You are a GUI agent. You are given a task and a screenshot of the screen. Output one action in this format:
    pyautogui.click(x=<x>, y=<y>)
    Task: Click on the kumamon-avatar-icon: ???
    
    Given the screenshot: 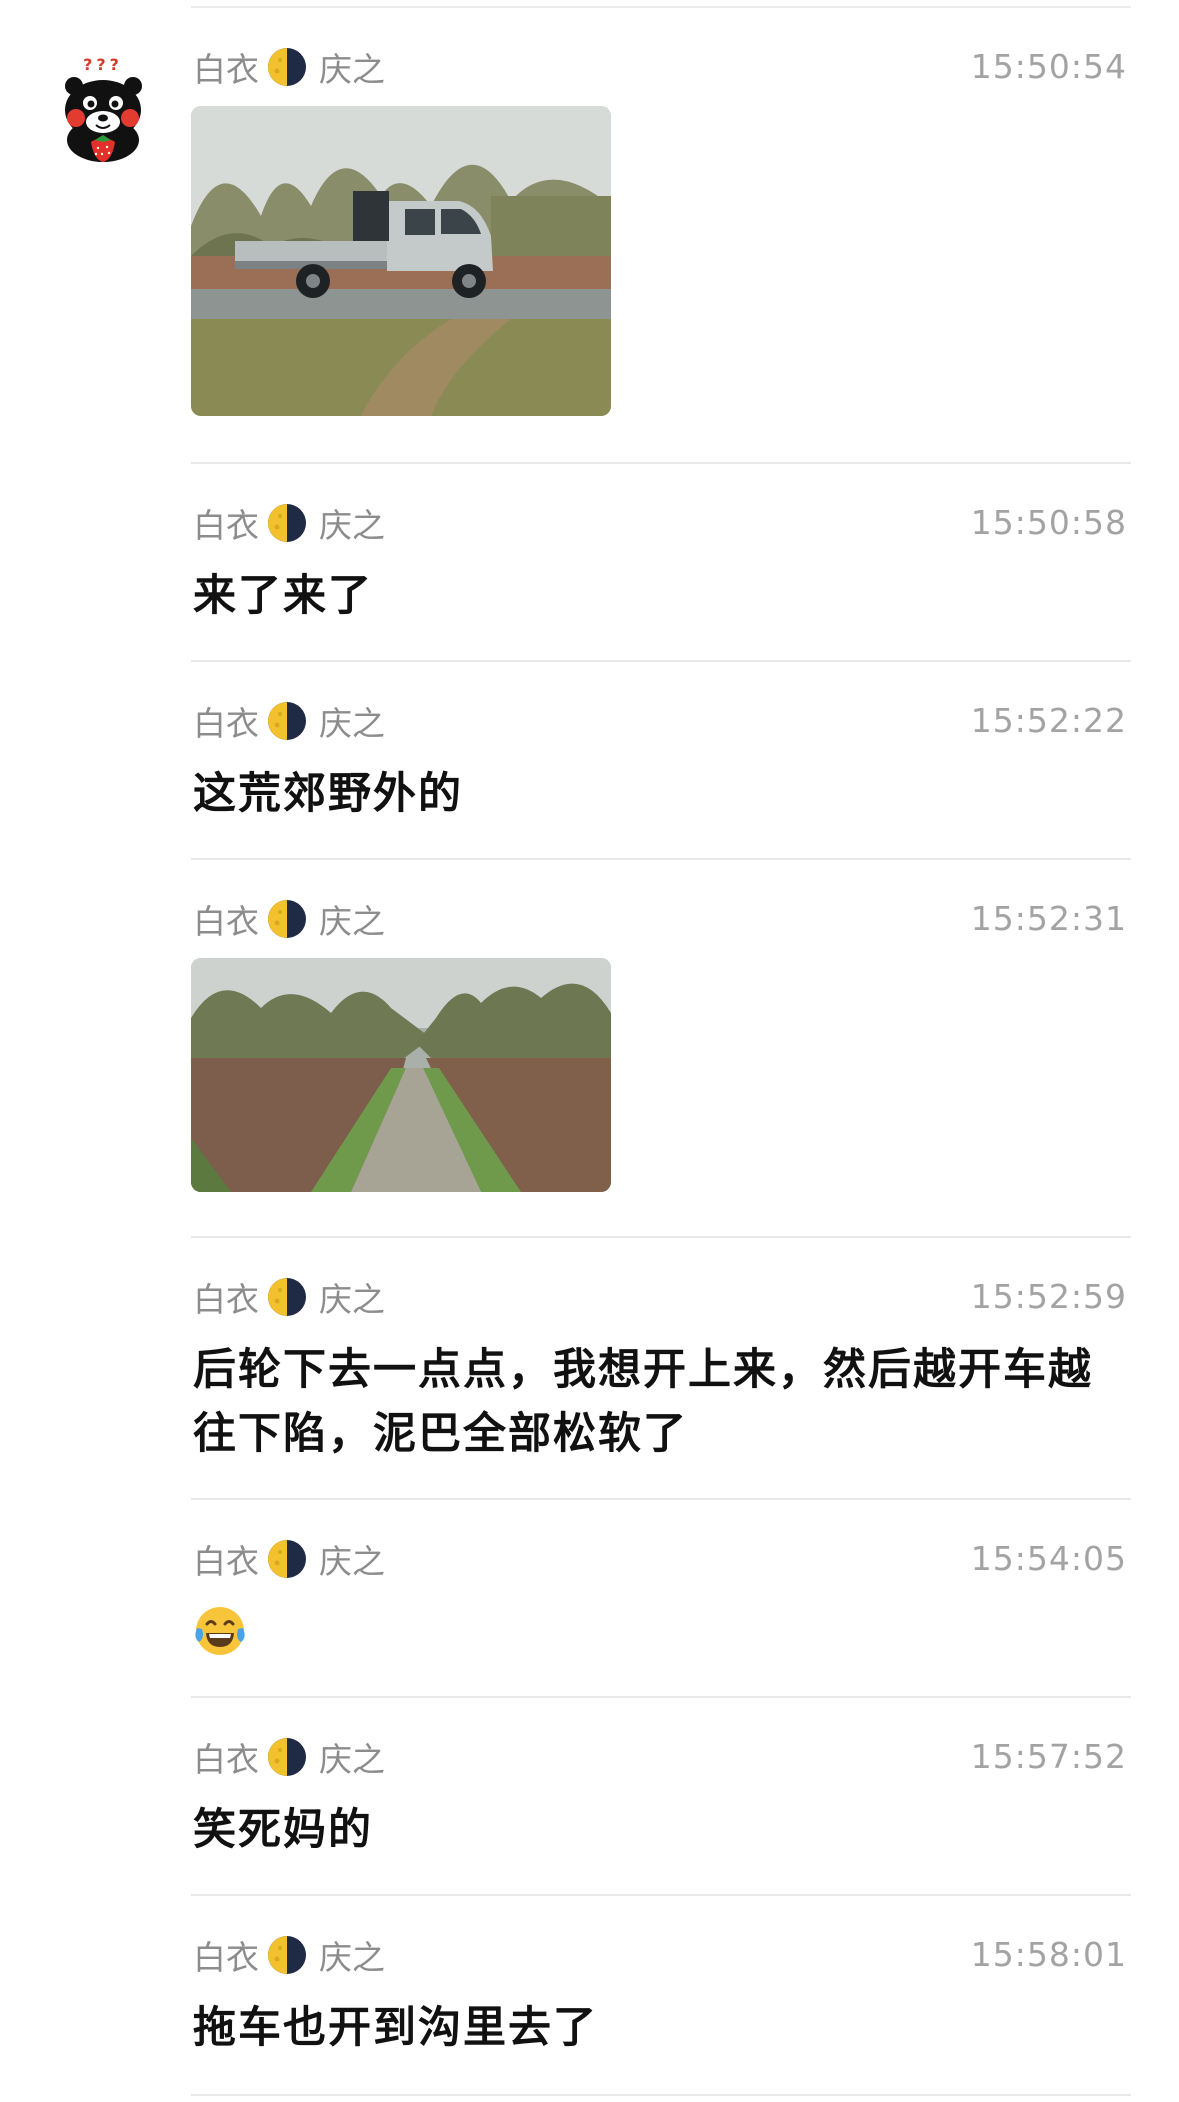 What is the action you would take?
    pyautogui.click(x=103, y=108)
    